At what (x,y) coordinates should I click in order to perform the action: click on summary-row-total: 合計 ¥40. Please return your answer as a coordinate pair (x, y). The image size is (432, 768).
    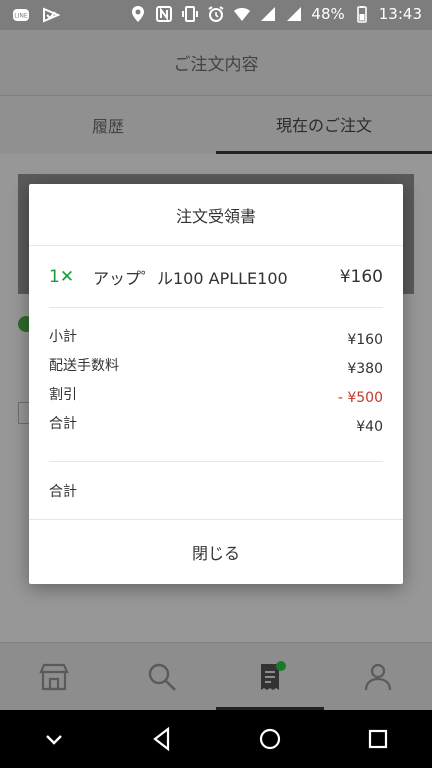
    Looking at the image, I should click on (216, 427).